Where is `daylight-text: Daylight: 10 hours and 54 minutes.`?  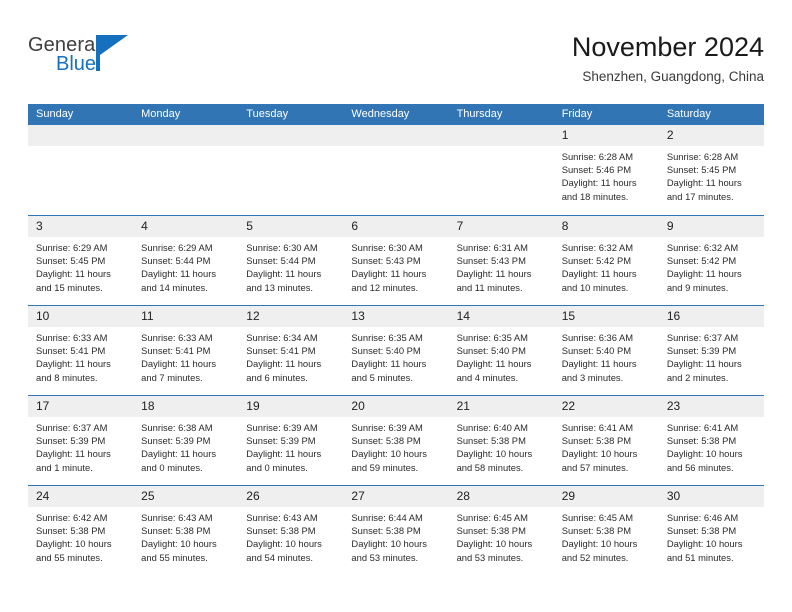
daylight-text: Daylight: 10 hours and 54 minutes. is located at coordinates (284, 550).